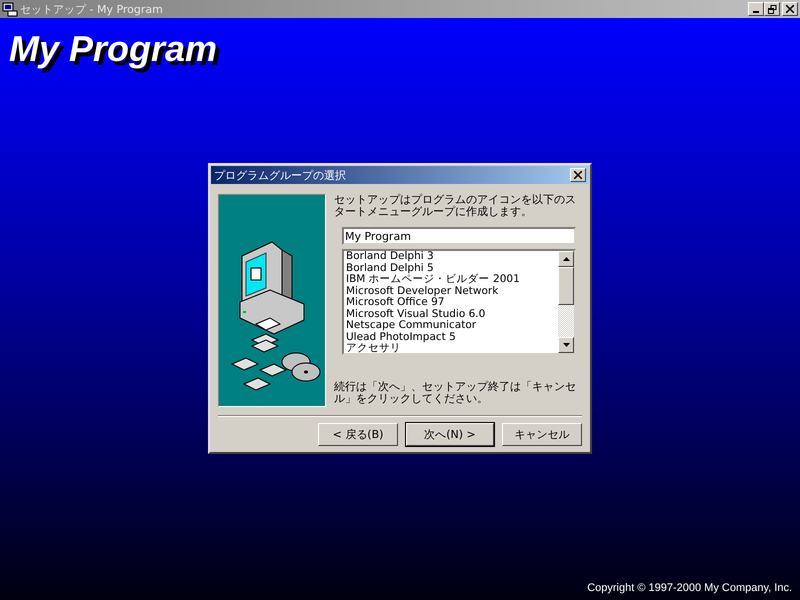 Image resolution: width=800 pixels, height=600 pixels. I want to click on copyright-text: Copyright © 1997-2000 My Company, Inc., so click(689, 588).